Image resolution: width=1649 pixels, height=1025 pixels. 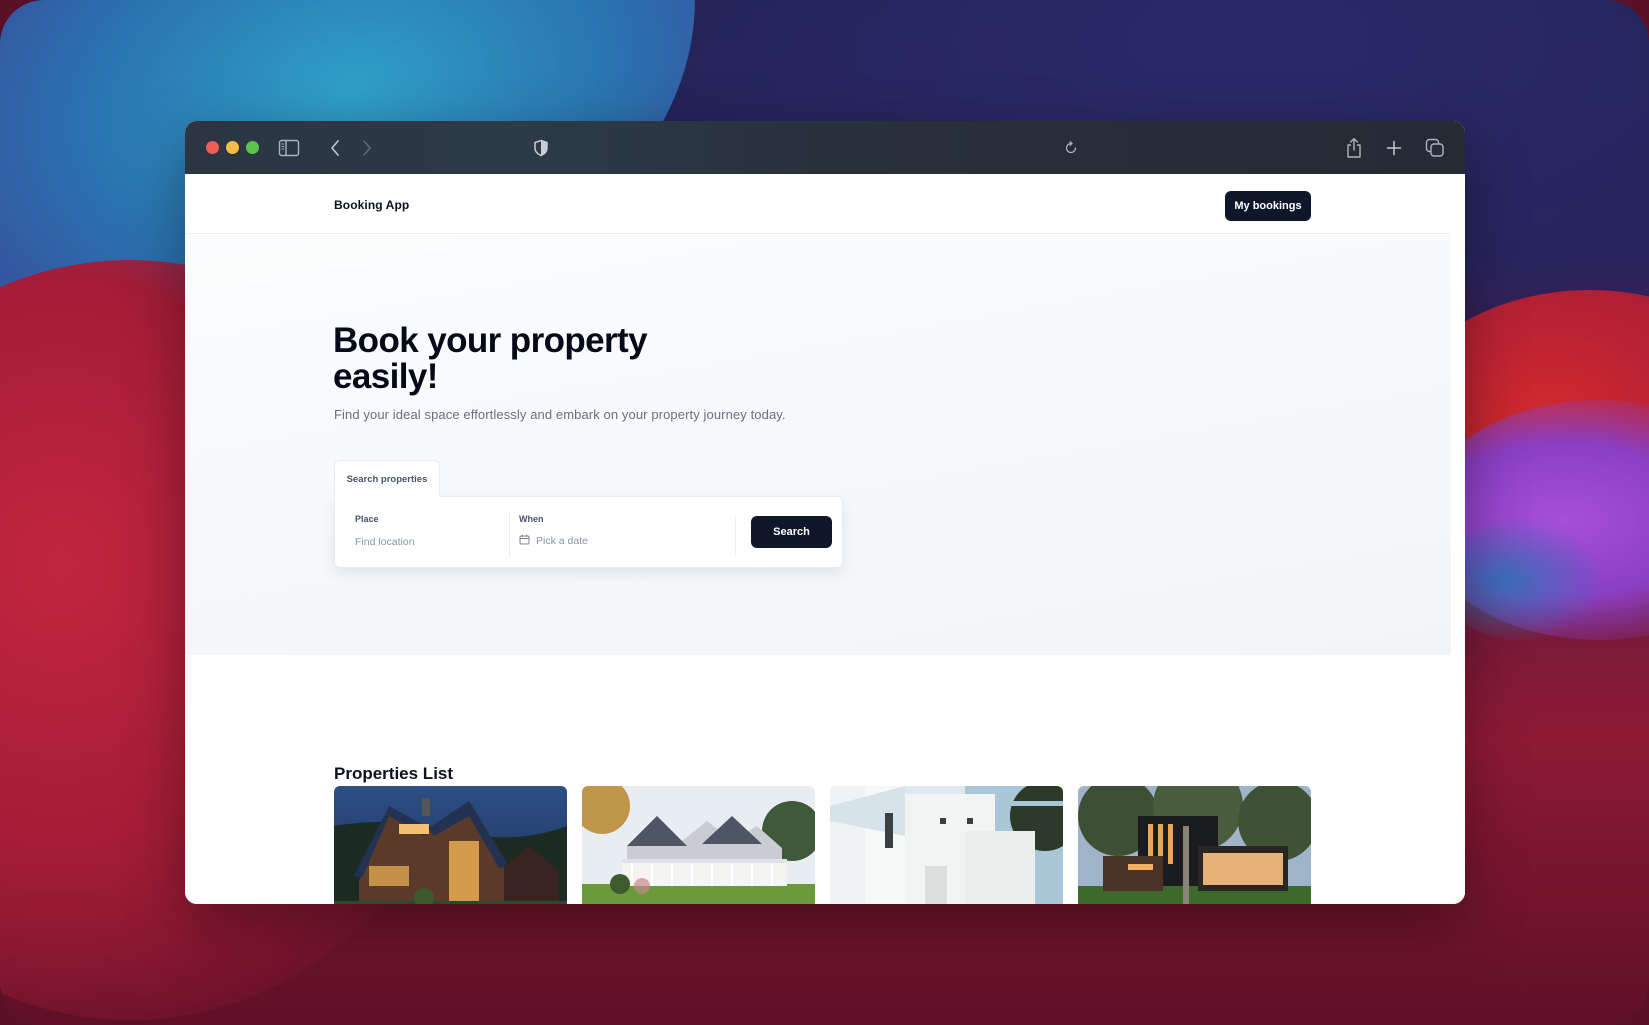 What do you see at coordinates (531, 519) in the screenshot?
I see `when-label: When` at bounding box center [531, 519].